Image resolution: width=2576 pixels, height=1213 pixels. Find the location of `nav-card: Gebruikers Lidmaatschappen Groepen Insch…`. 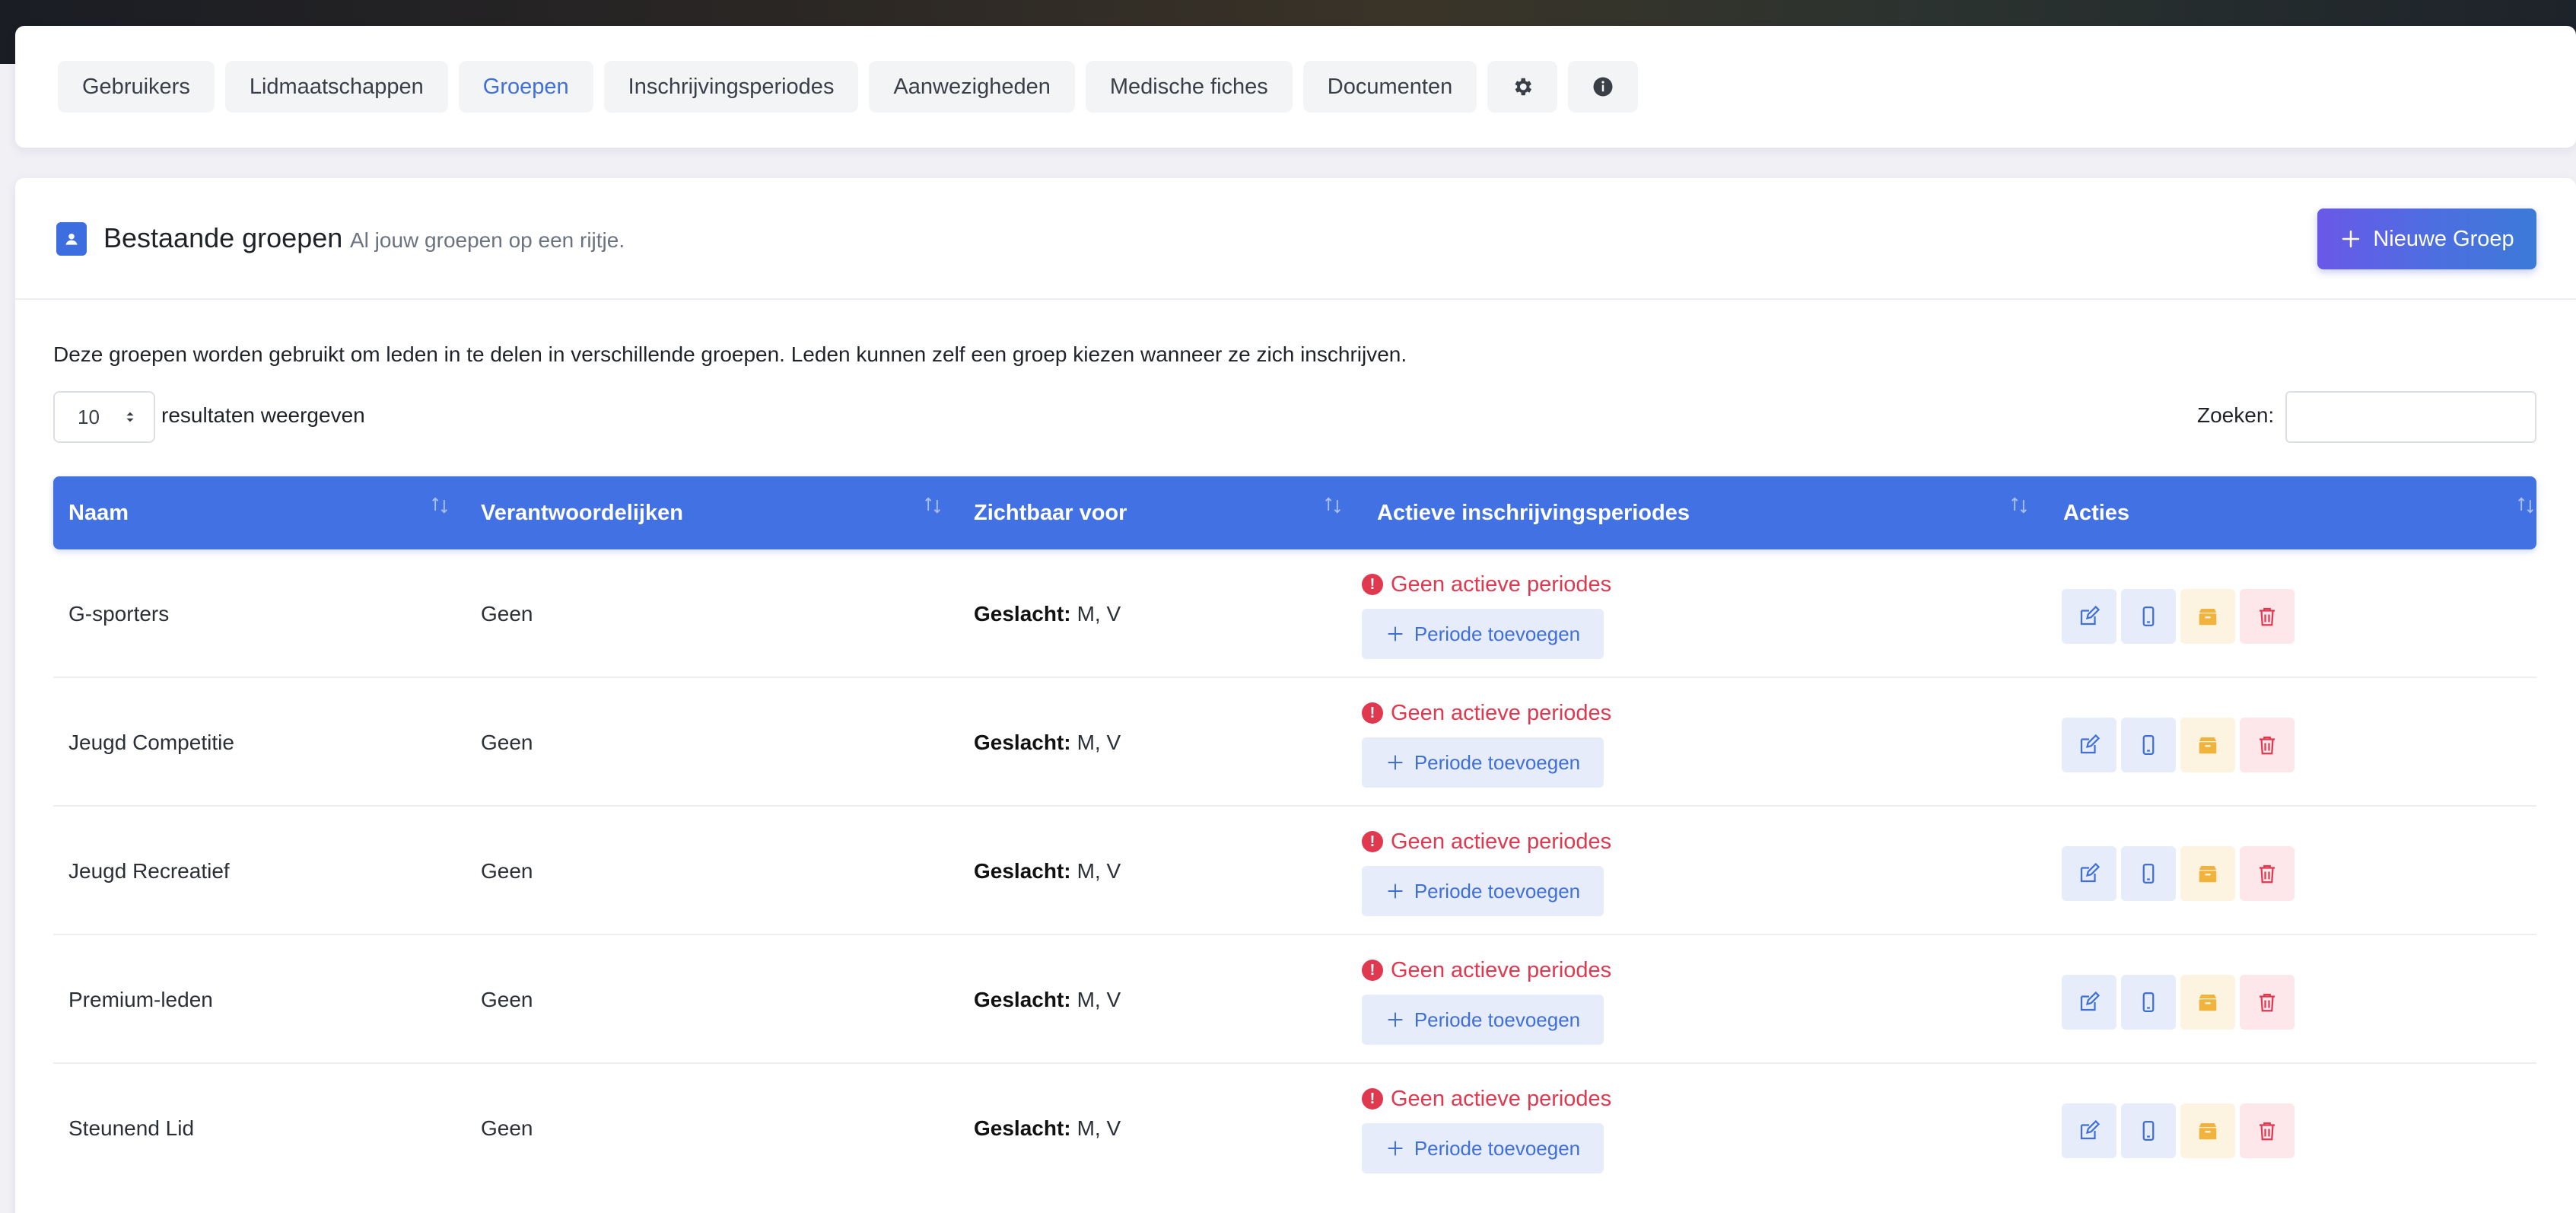

nav-card: Gebruikers Lidmaatschappen Groepen Insch… is located at coordinates (1295, 87).